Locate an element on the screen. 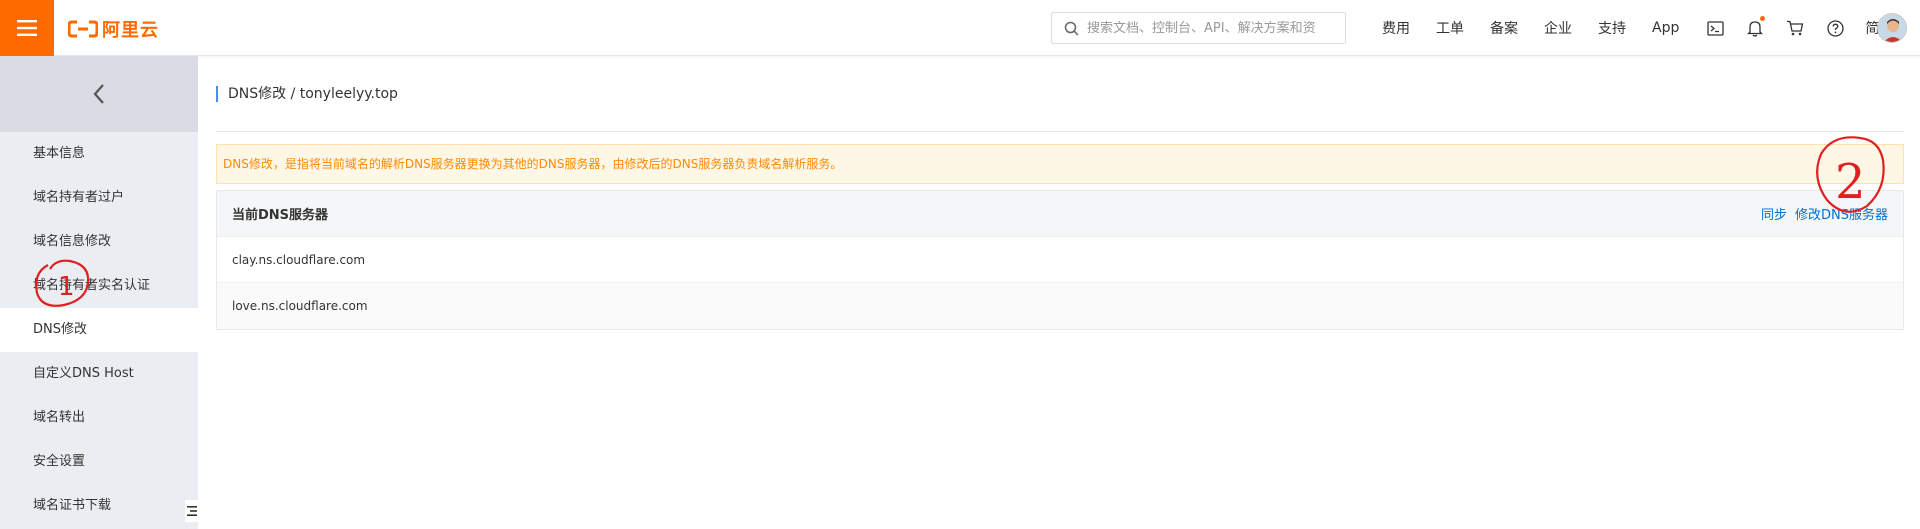  dns-server-row: clay.ns.cloudflare.com is located at coordinates (1060, 260).